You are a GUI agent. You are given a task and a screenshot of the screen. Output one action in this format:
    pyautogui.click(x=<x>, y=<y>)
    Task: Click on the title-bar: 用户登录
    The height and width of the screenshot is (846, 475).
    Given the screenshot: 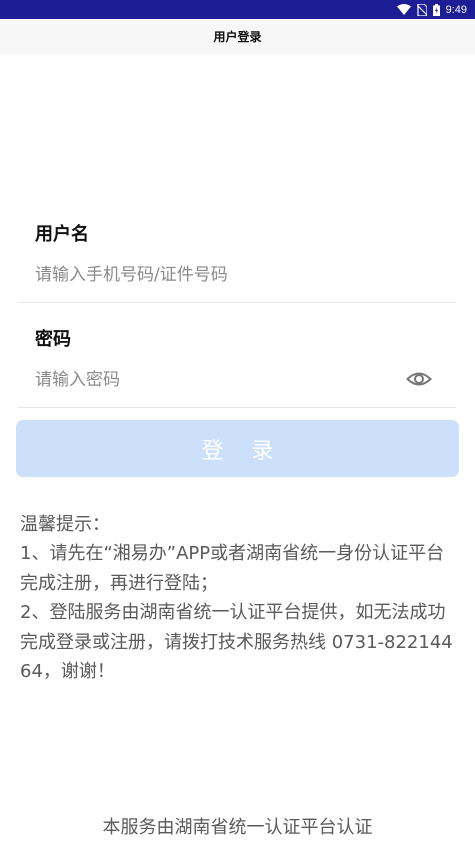 What is the action you would take?
    pyautogui.click(x=237, y=36)
    